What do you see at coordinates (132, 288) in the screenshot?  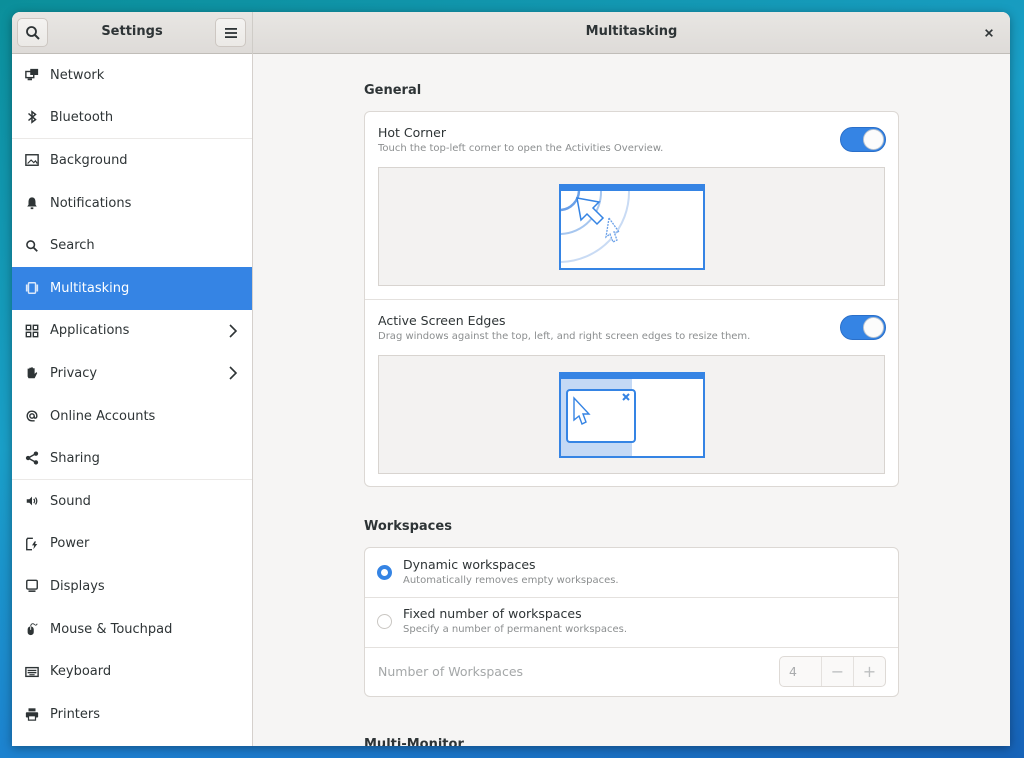 I see `sidebar-item-multitasking: Multitasking` at bounding box center [132, 288].